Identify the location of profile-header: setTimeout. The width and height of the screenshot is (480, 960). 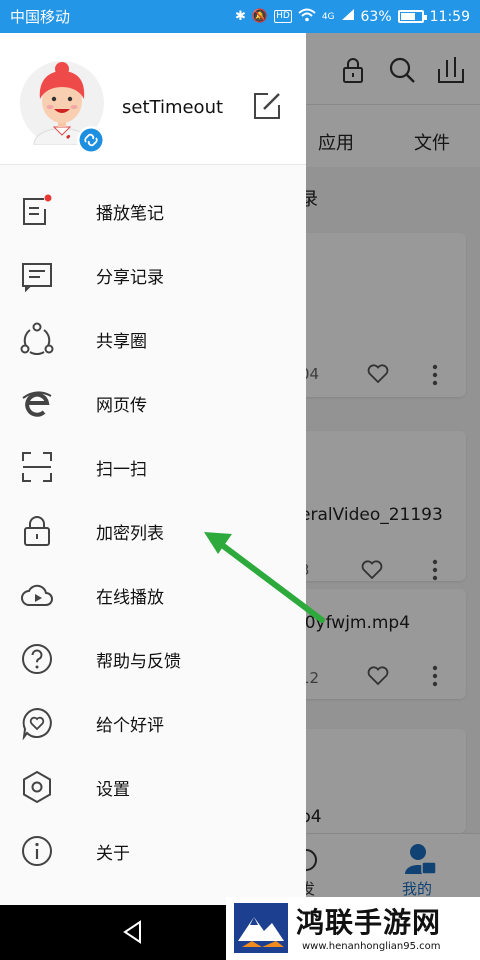
(153, 99).